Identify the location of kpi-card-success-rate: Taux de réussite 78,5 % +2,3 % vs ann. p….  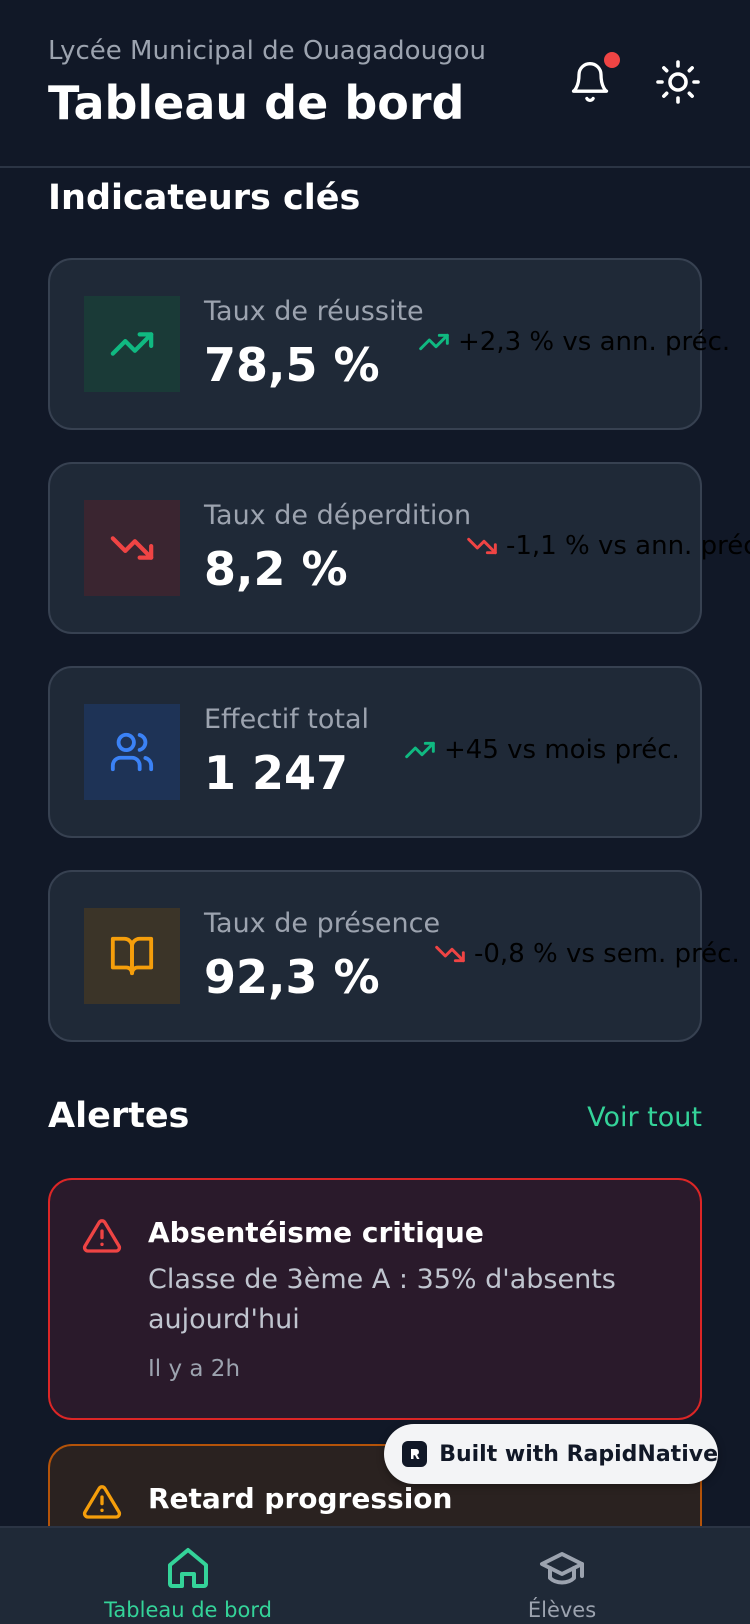
(389, 344).